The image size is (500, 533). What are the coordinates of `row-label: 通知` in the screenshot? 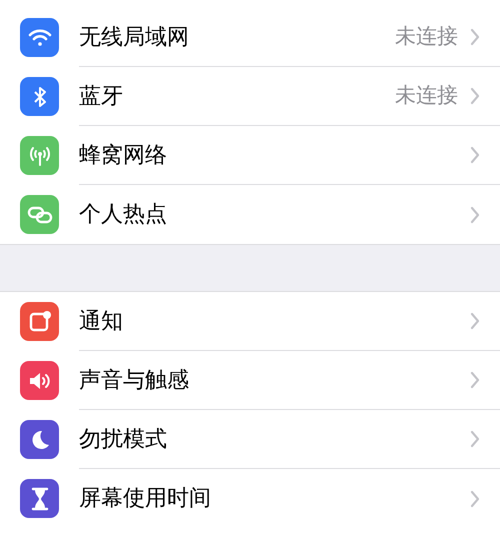 It's located at (101, 322).